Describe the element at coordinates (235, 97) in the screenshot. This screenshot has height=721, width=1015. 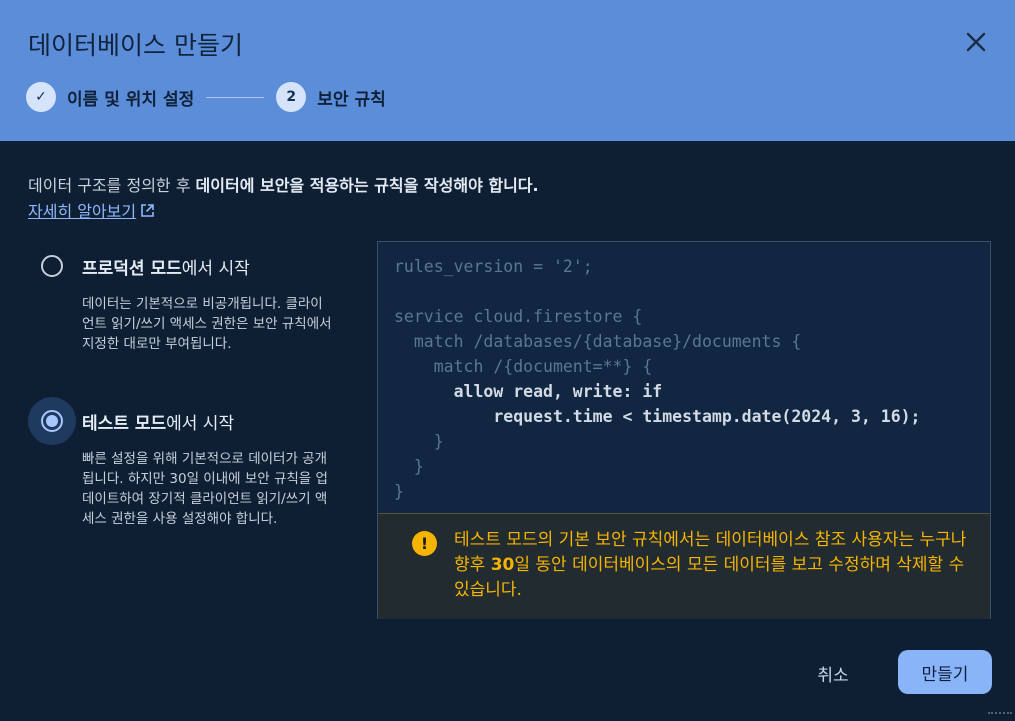
I see `stepper-divider` at that location.